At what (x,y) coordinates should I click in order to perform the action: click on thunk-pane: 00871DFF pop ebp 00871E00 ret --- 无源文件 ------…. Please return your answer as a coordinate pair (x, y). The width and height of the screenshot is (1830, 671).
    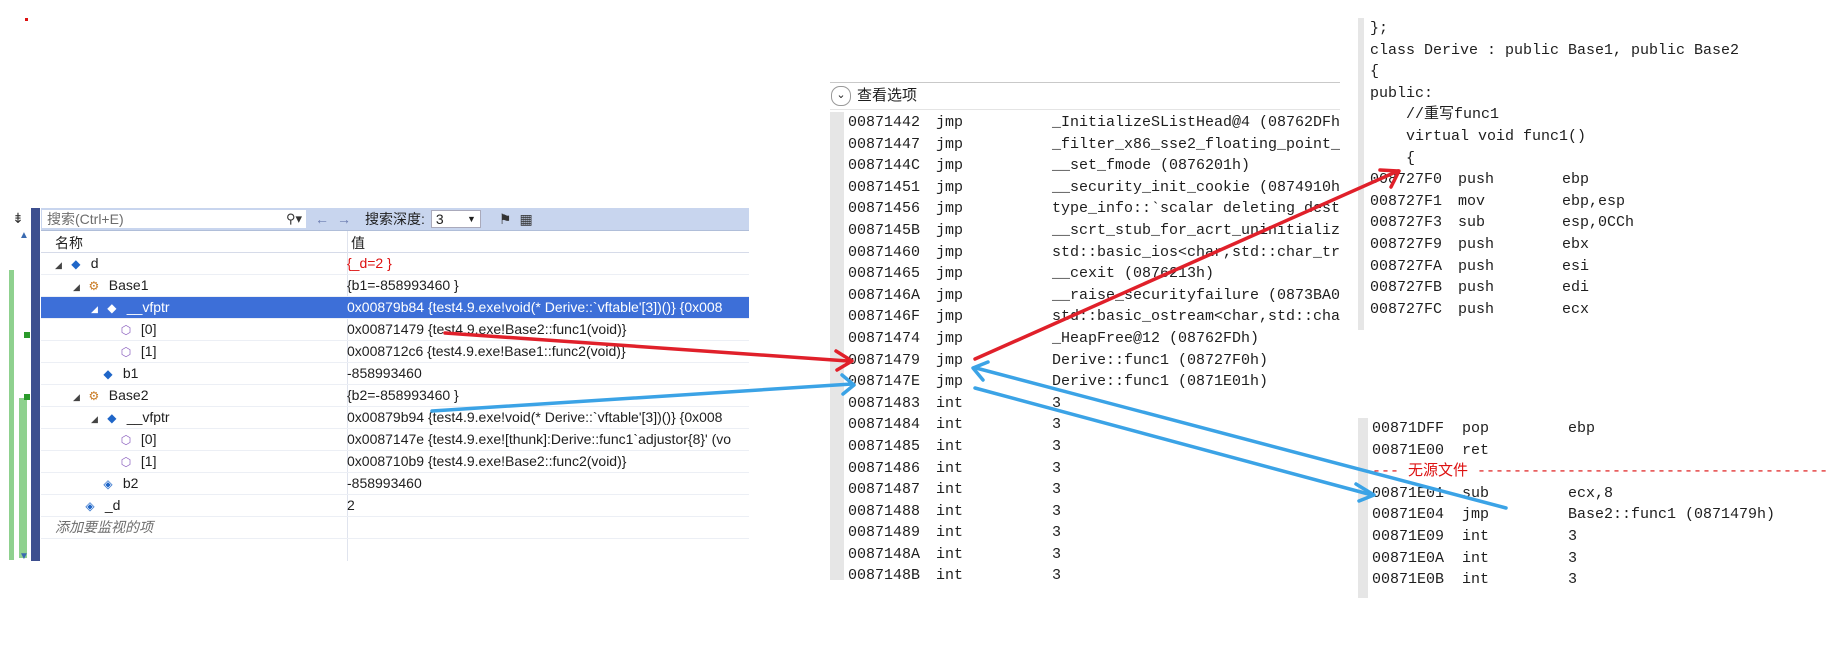
    Looking at the image, I should click on (1594, 508).